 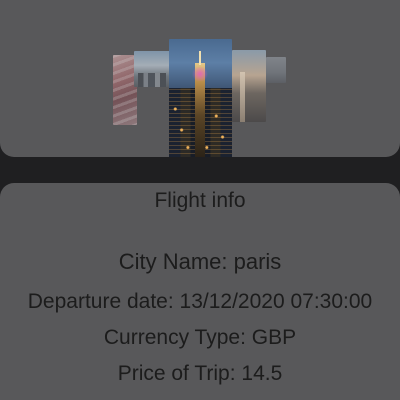 I want to click on carousel-photo-selected, so click(x=200, y=98).